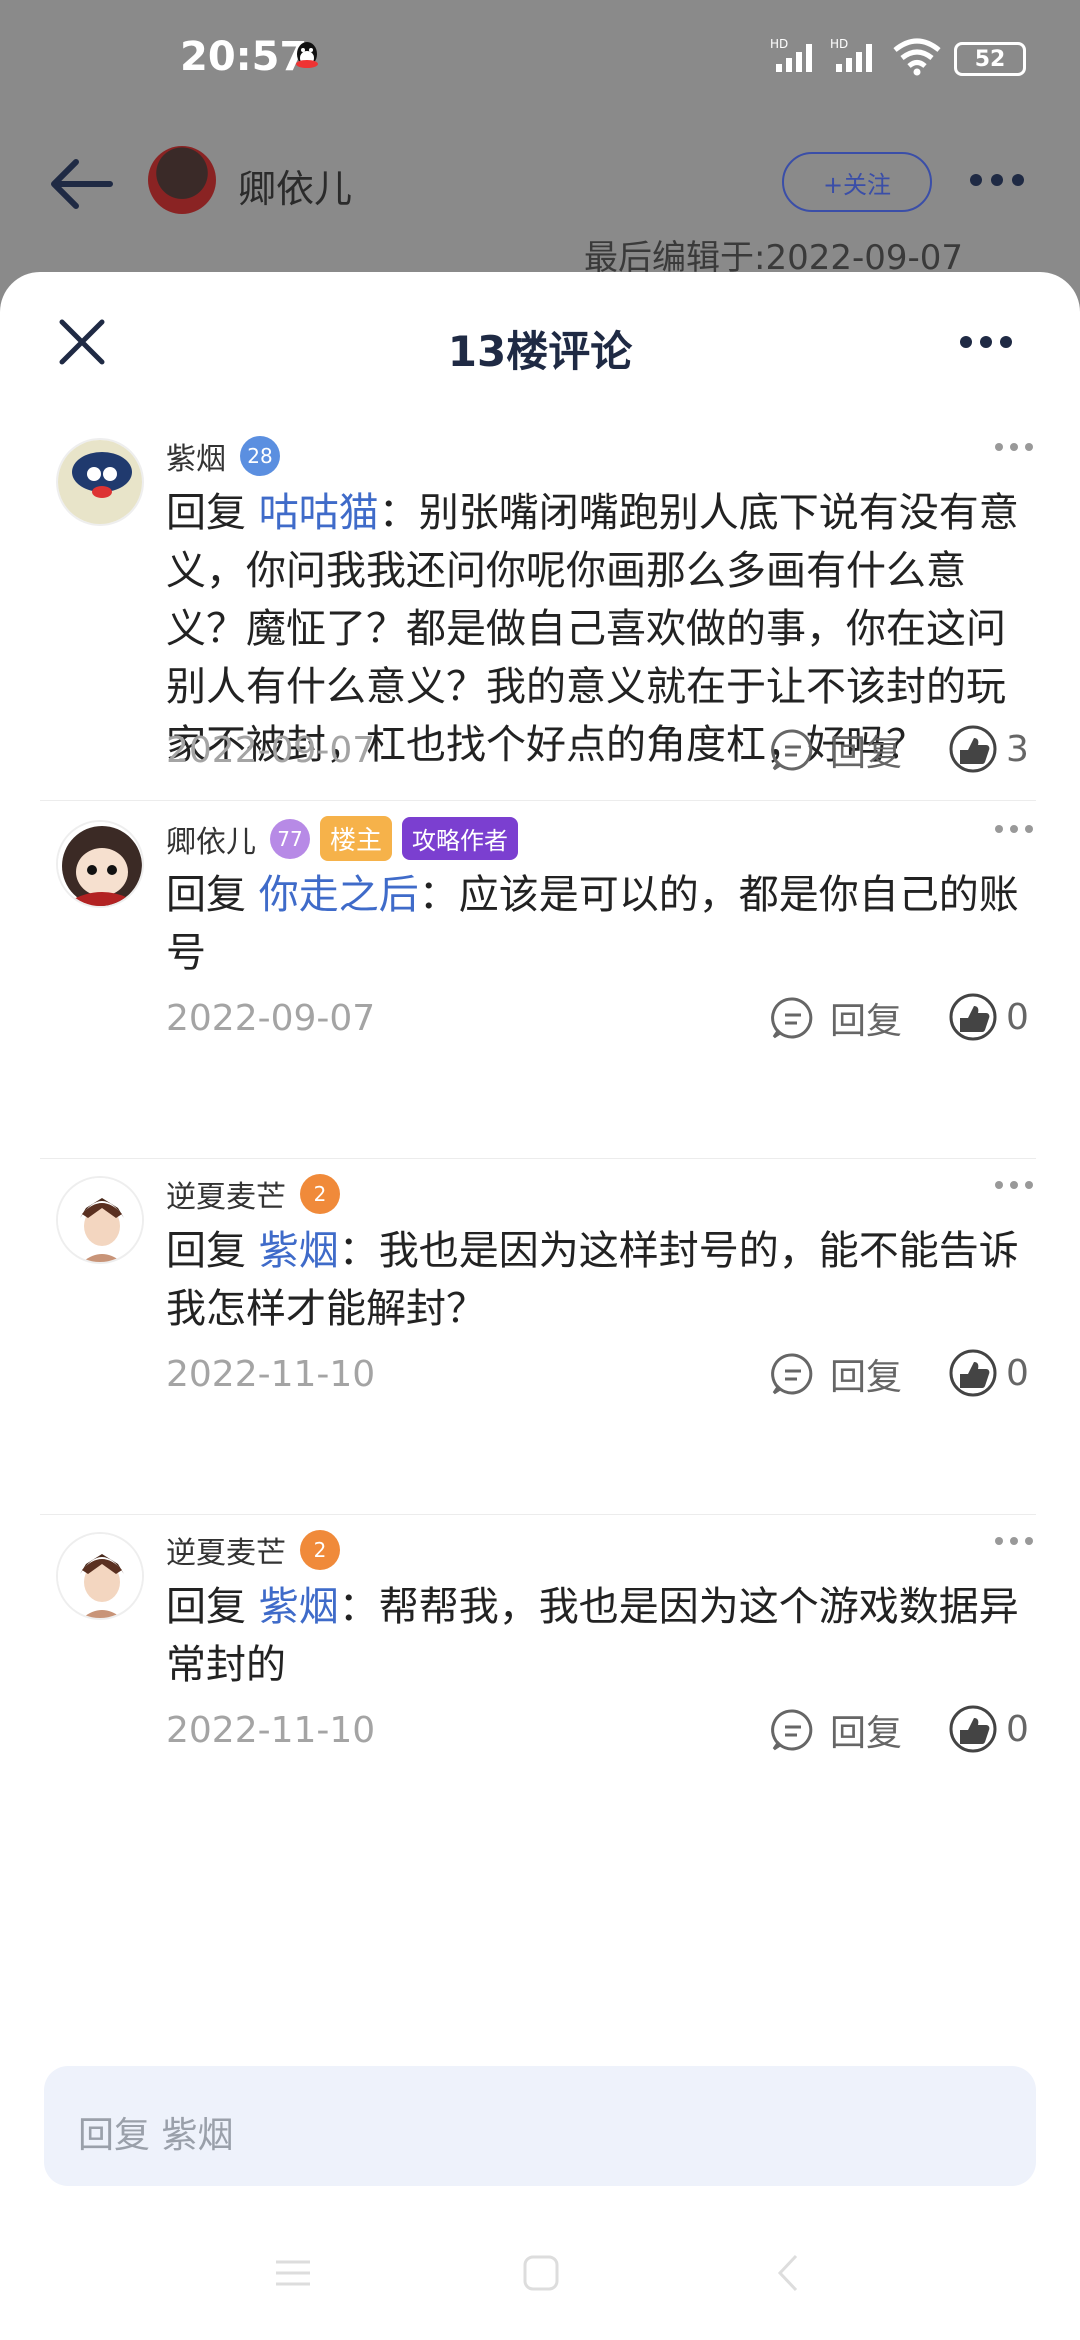 The image size is (1080, 2340). I want to click on system-nav-bar, so click(540, 2292).